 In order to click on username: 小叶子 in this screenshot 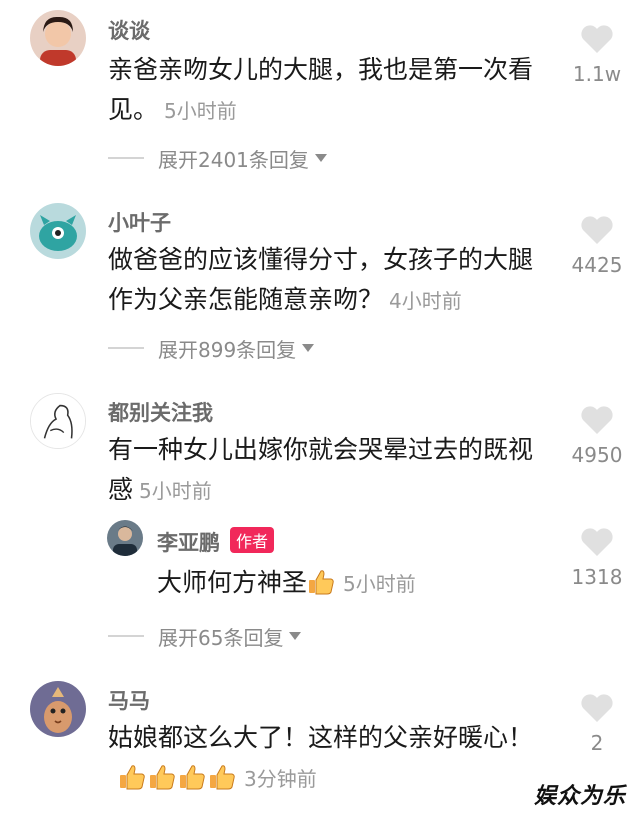, I will do `click(139, 222)`.